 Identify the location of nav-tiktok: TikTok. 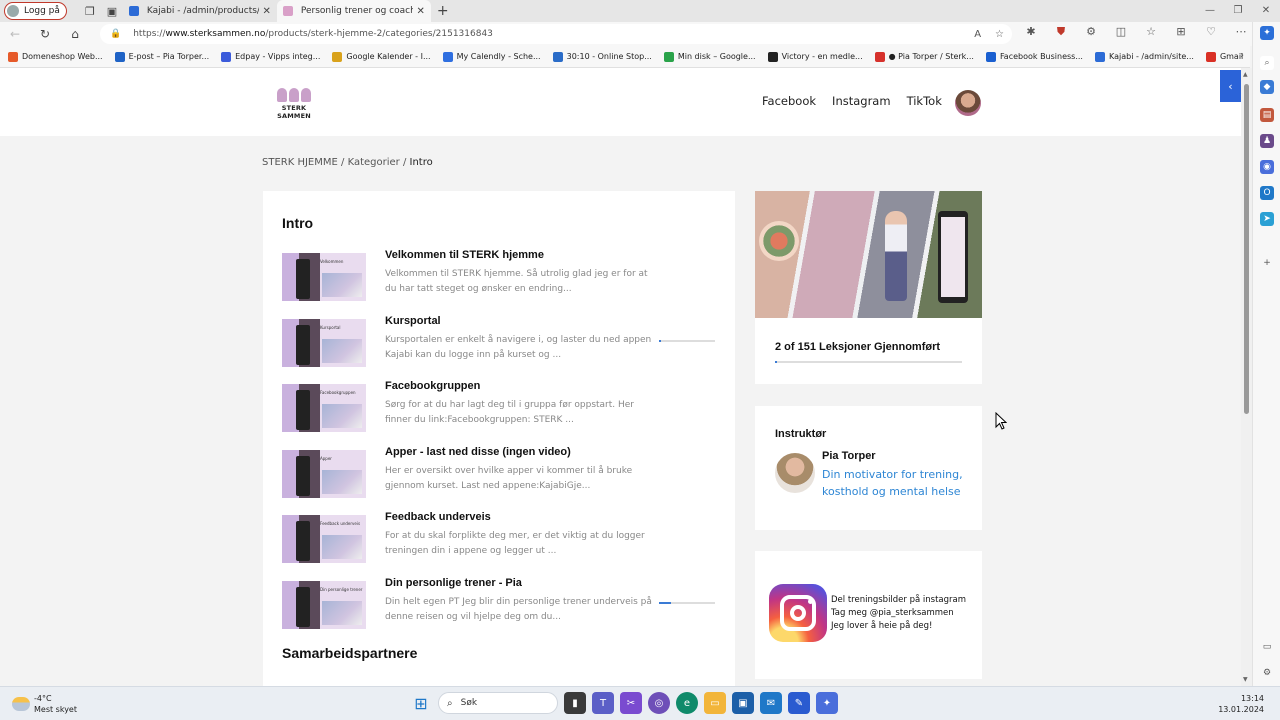
(924, 101).